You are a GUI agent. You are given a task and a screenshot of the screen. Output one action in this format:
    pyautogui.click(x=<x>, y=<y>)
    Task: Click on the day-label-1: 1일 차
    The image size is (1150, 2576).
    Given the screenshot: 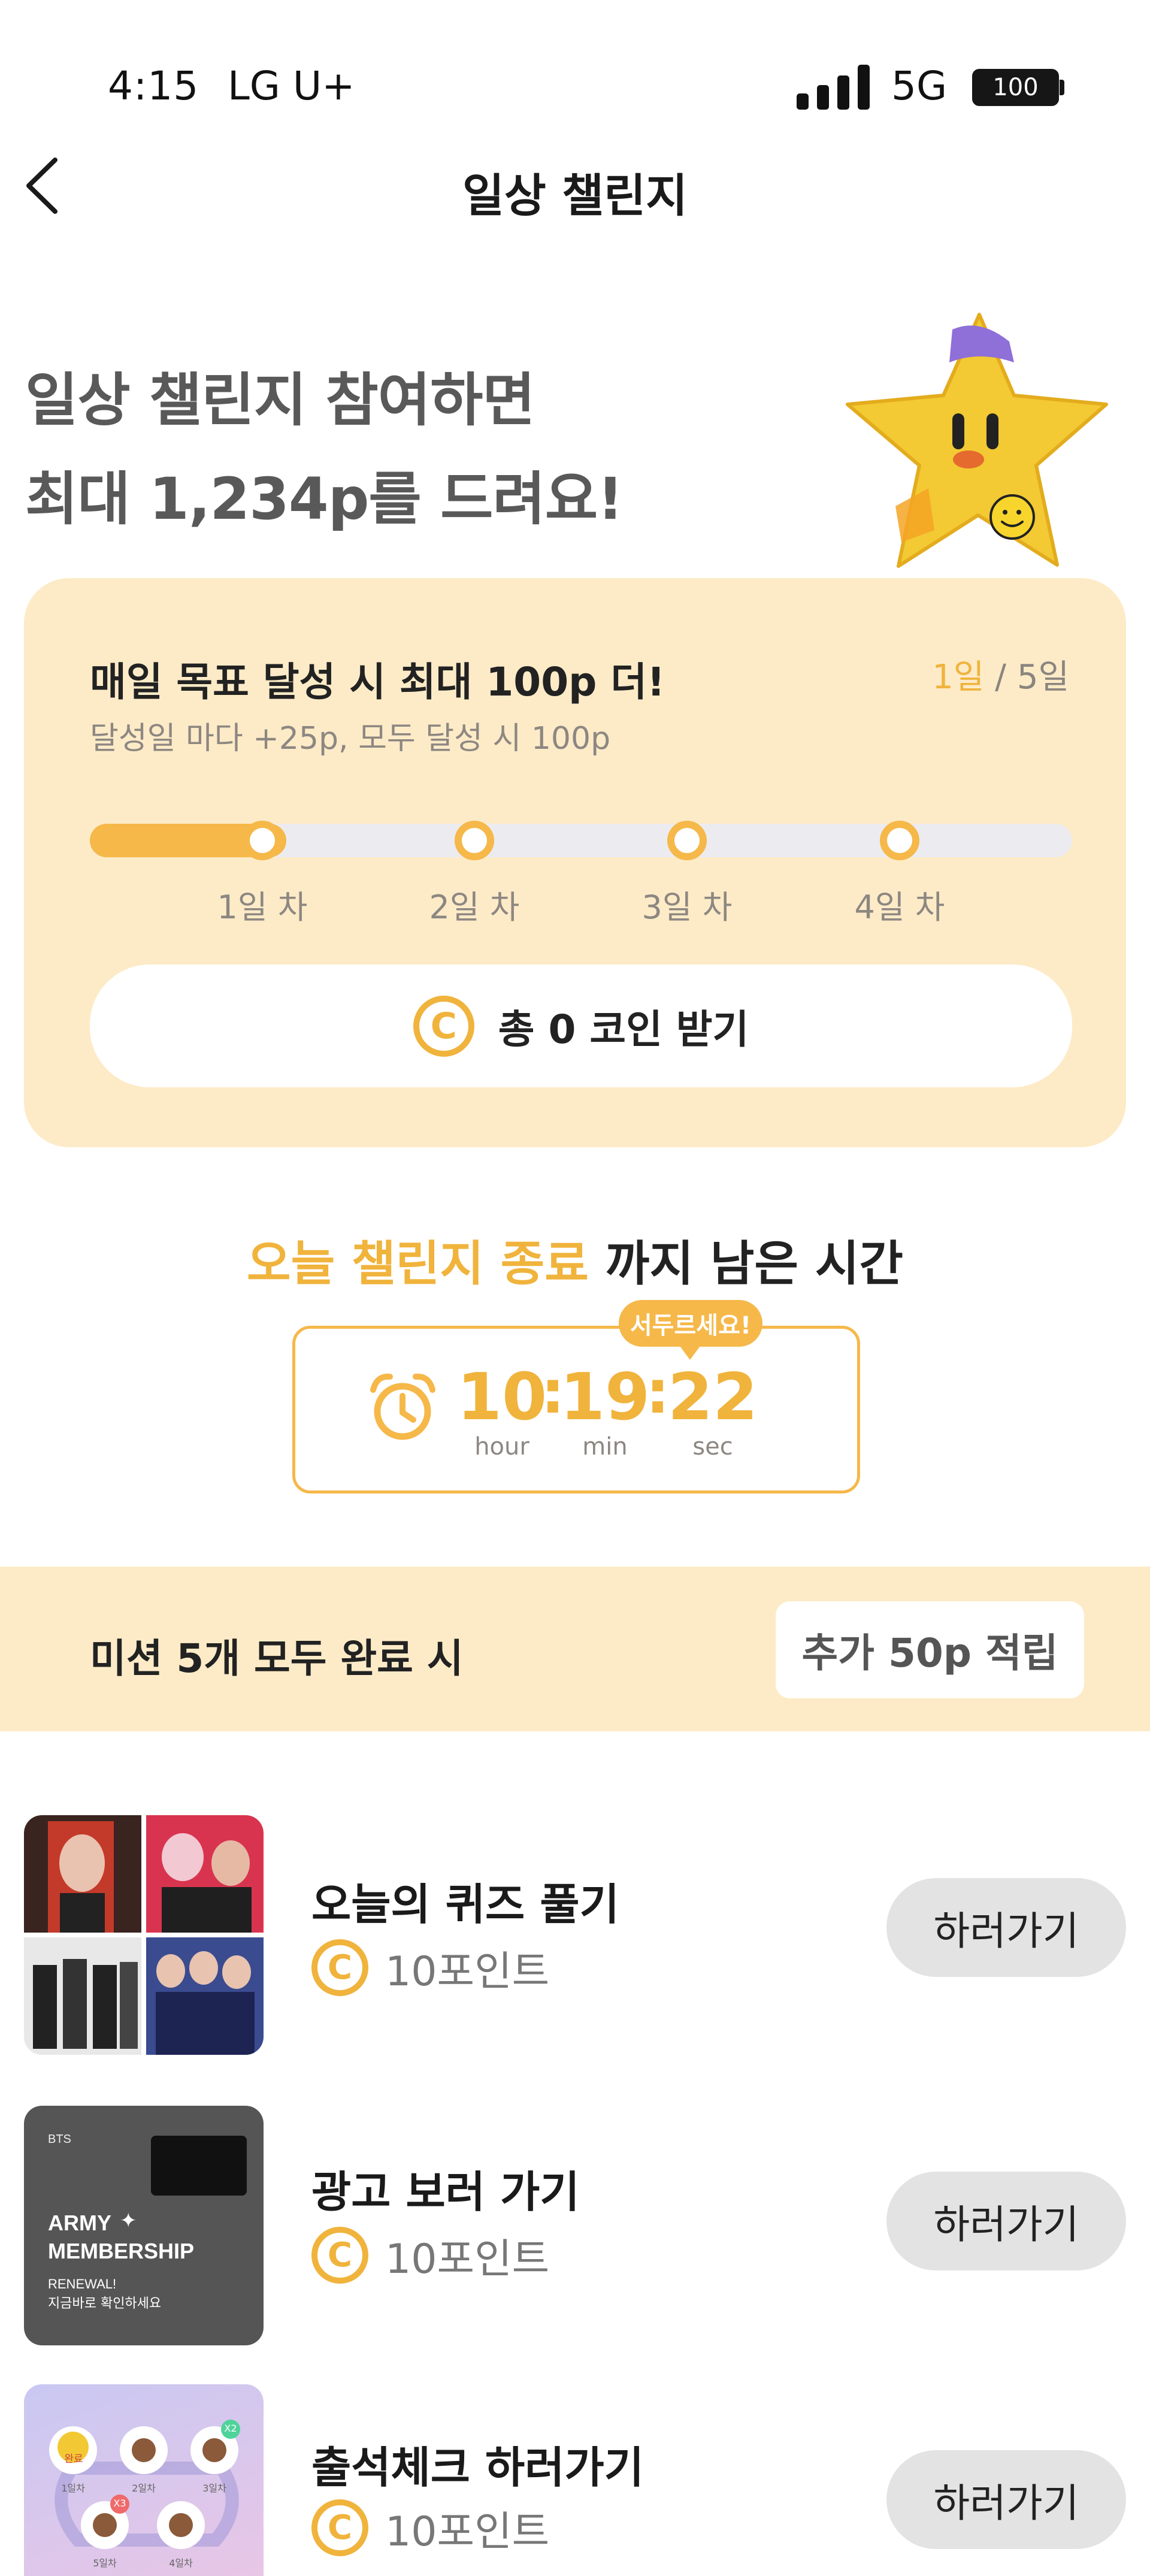 What is the action you would take?
    pyautogui.click(x=262, y=907)
    